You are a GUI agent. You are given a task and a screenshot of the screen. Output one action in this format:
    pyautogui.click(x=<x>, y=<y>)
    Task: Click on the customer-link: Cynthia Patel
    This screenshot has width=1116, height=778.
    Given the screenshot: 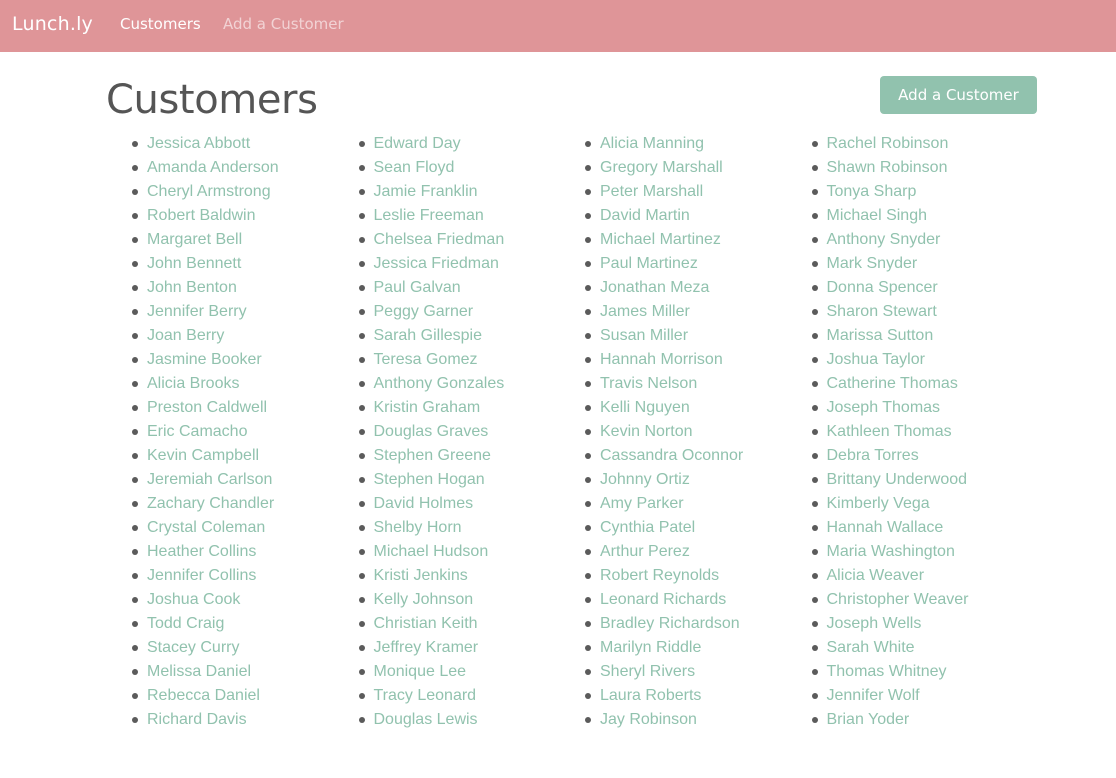 What is the action you would take?
    pyautogui.click(x=647, y=527)
    